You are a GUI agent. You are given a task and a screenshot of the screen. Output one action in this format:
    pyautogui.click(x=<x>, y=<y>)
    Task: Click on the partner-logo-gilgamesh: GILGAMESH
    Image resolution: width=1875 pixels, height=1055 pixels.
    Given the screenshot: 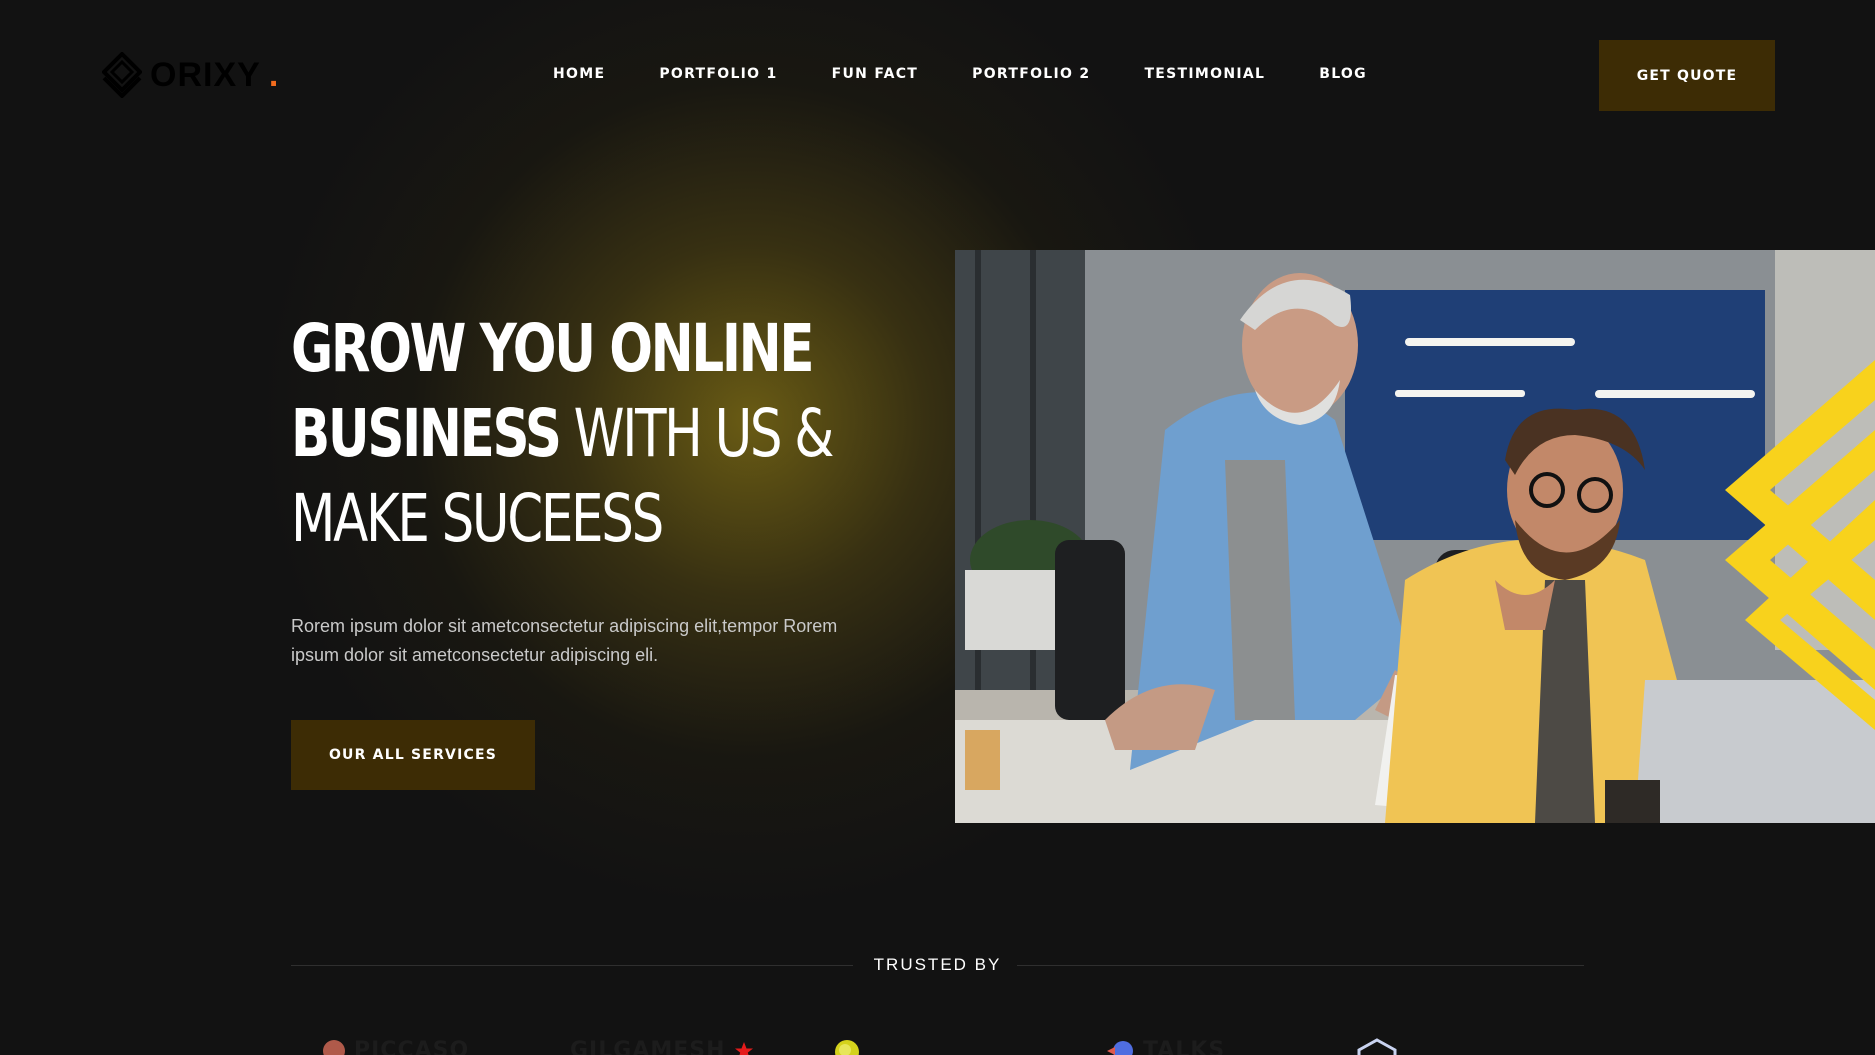 What is the action you would take?
    pyautogui.click(x=662, y=1046)
    